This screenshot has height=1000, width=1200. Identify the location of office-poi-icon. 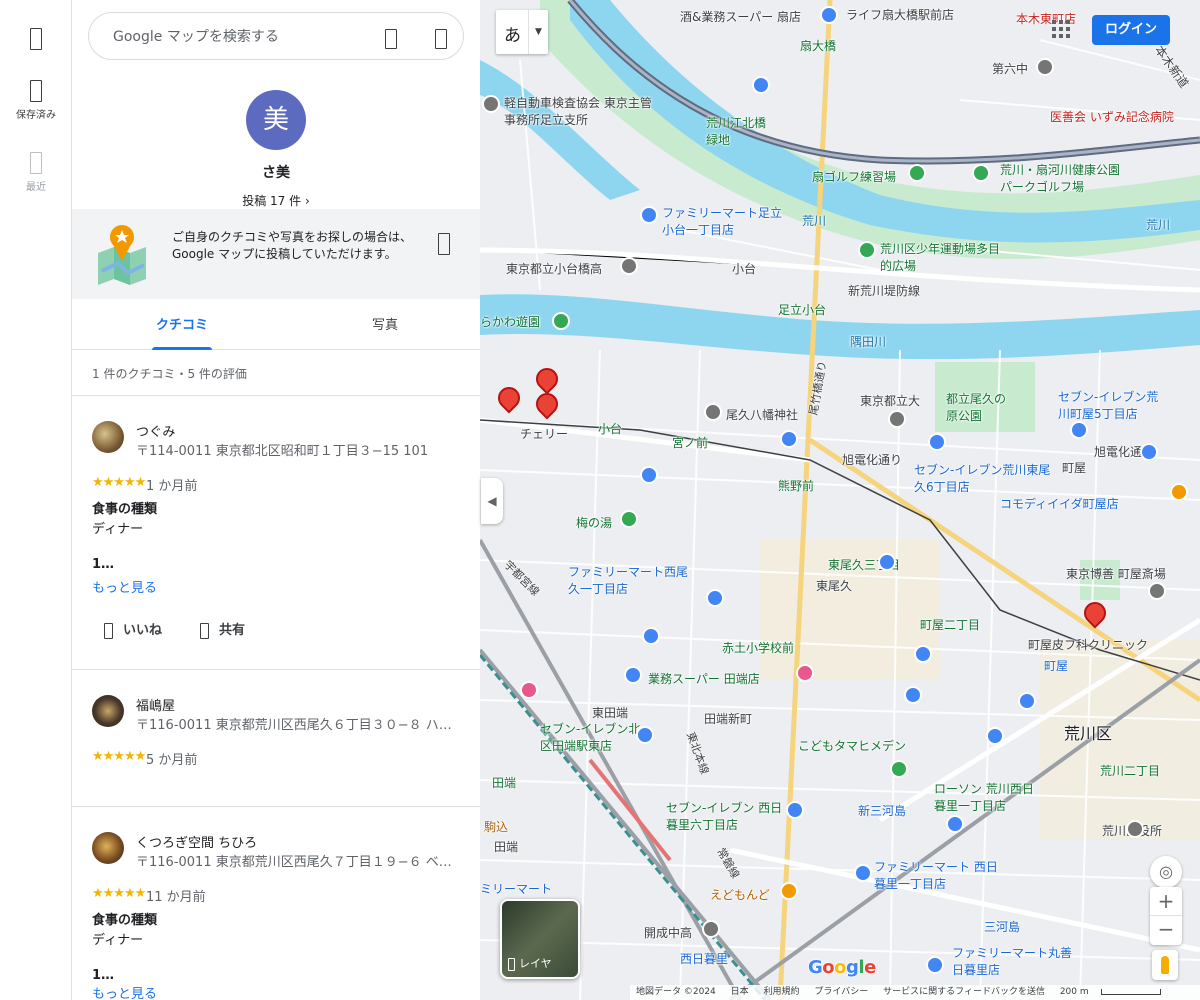
(491, 104).